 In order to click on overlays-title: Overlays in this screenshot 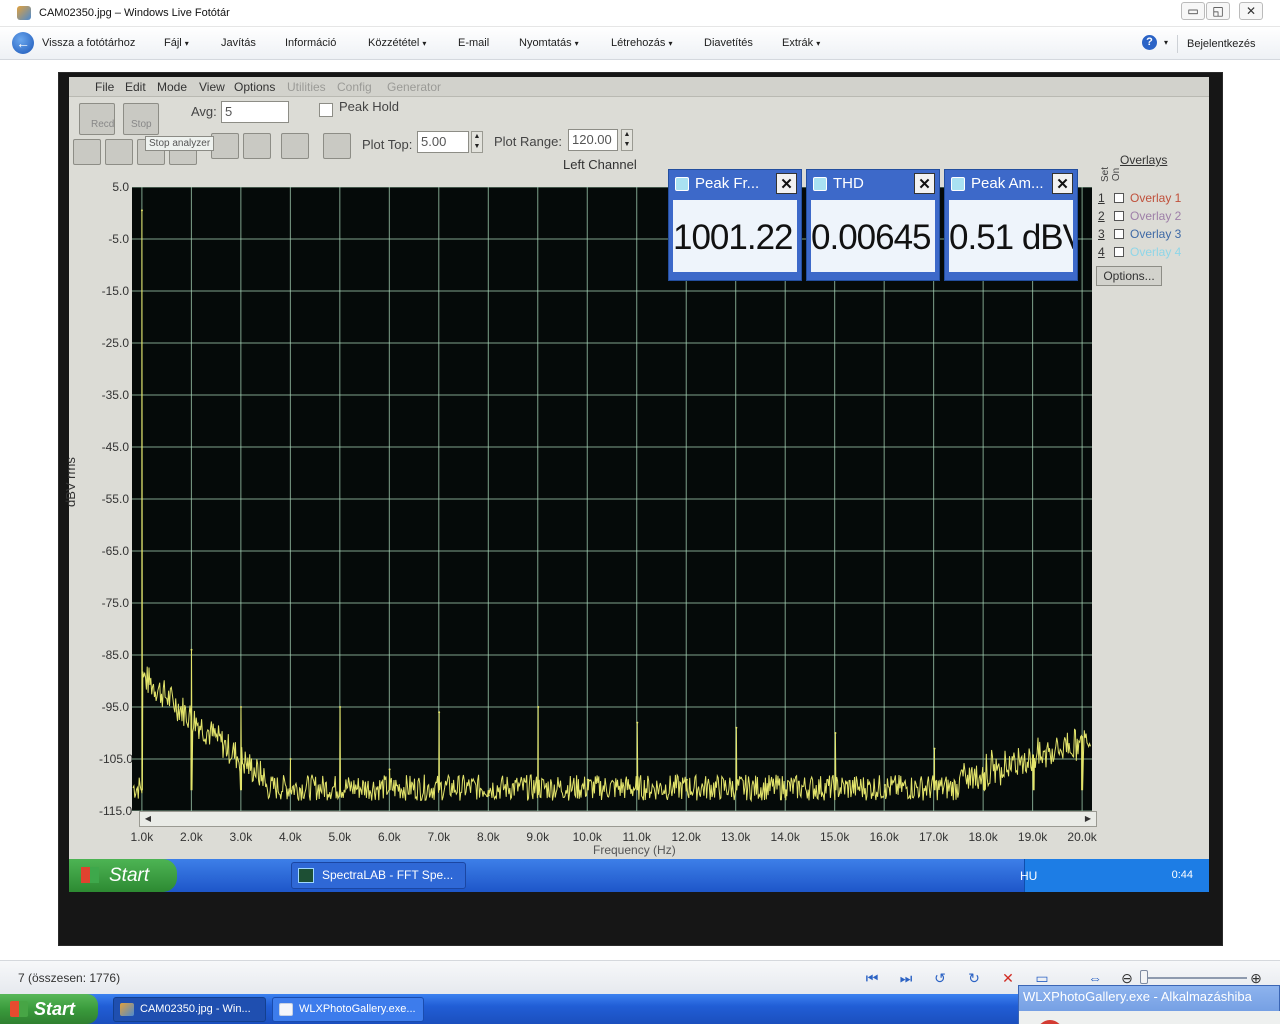, I will do `click(1144, 160)`.